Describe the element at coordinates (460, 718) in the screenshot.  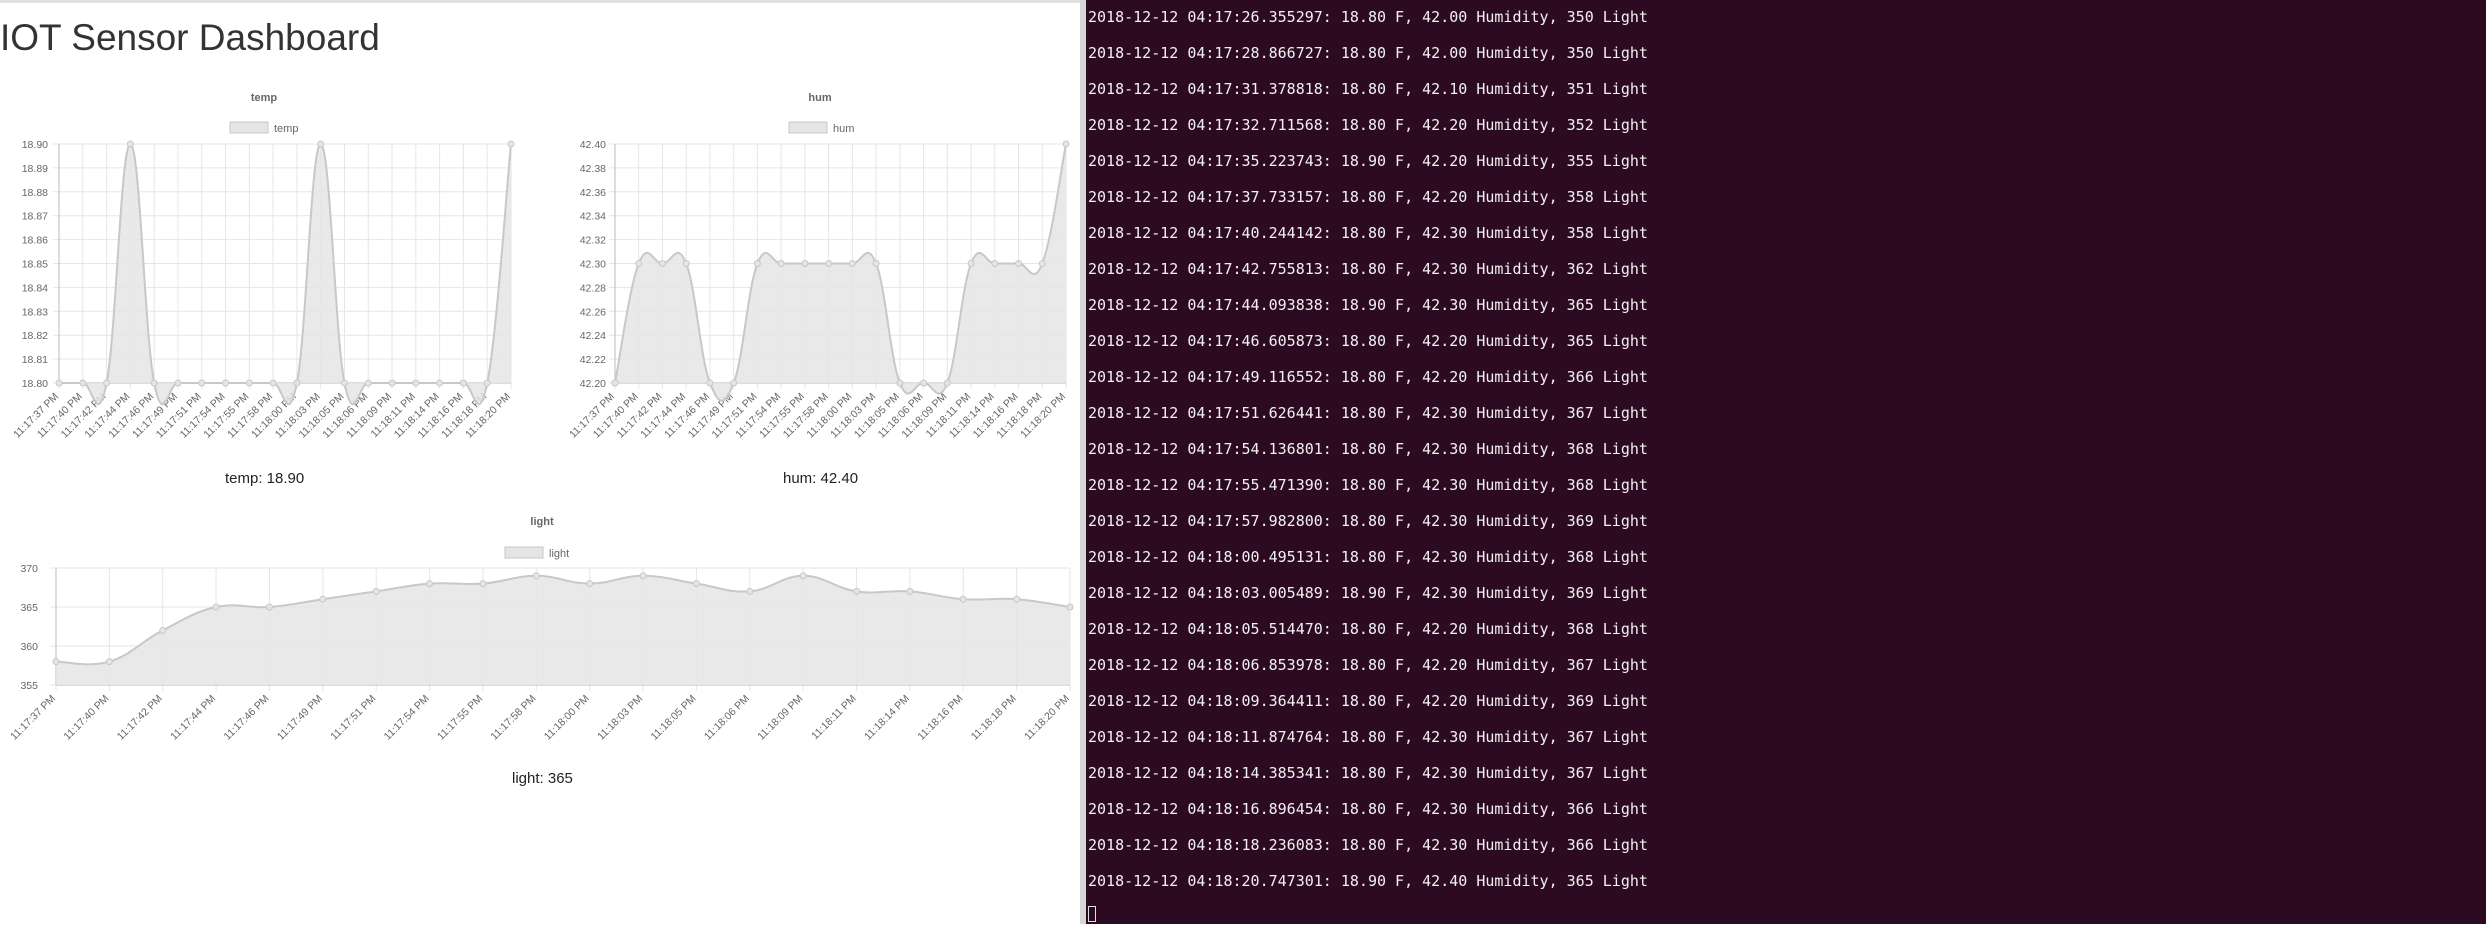
I see `x-tick-label: 11:17:55 PM` at that location.